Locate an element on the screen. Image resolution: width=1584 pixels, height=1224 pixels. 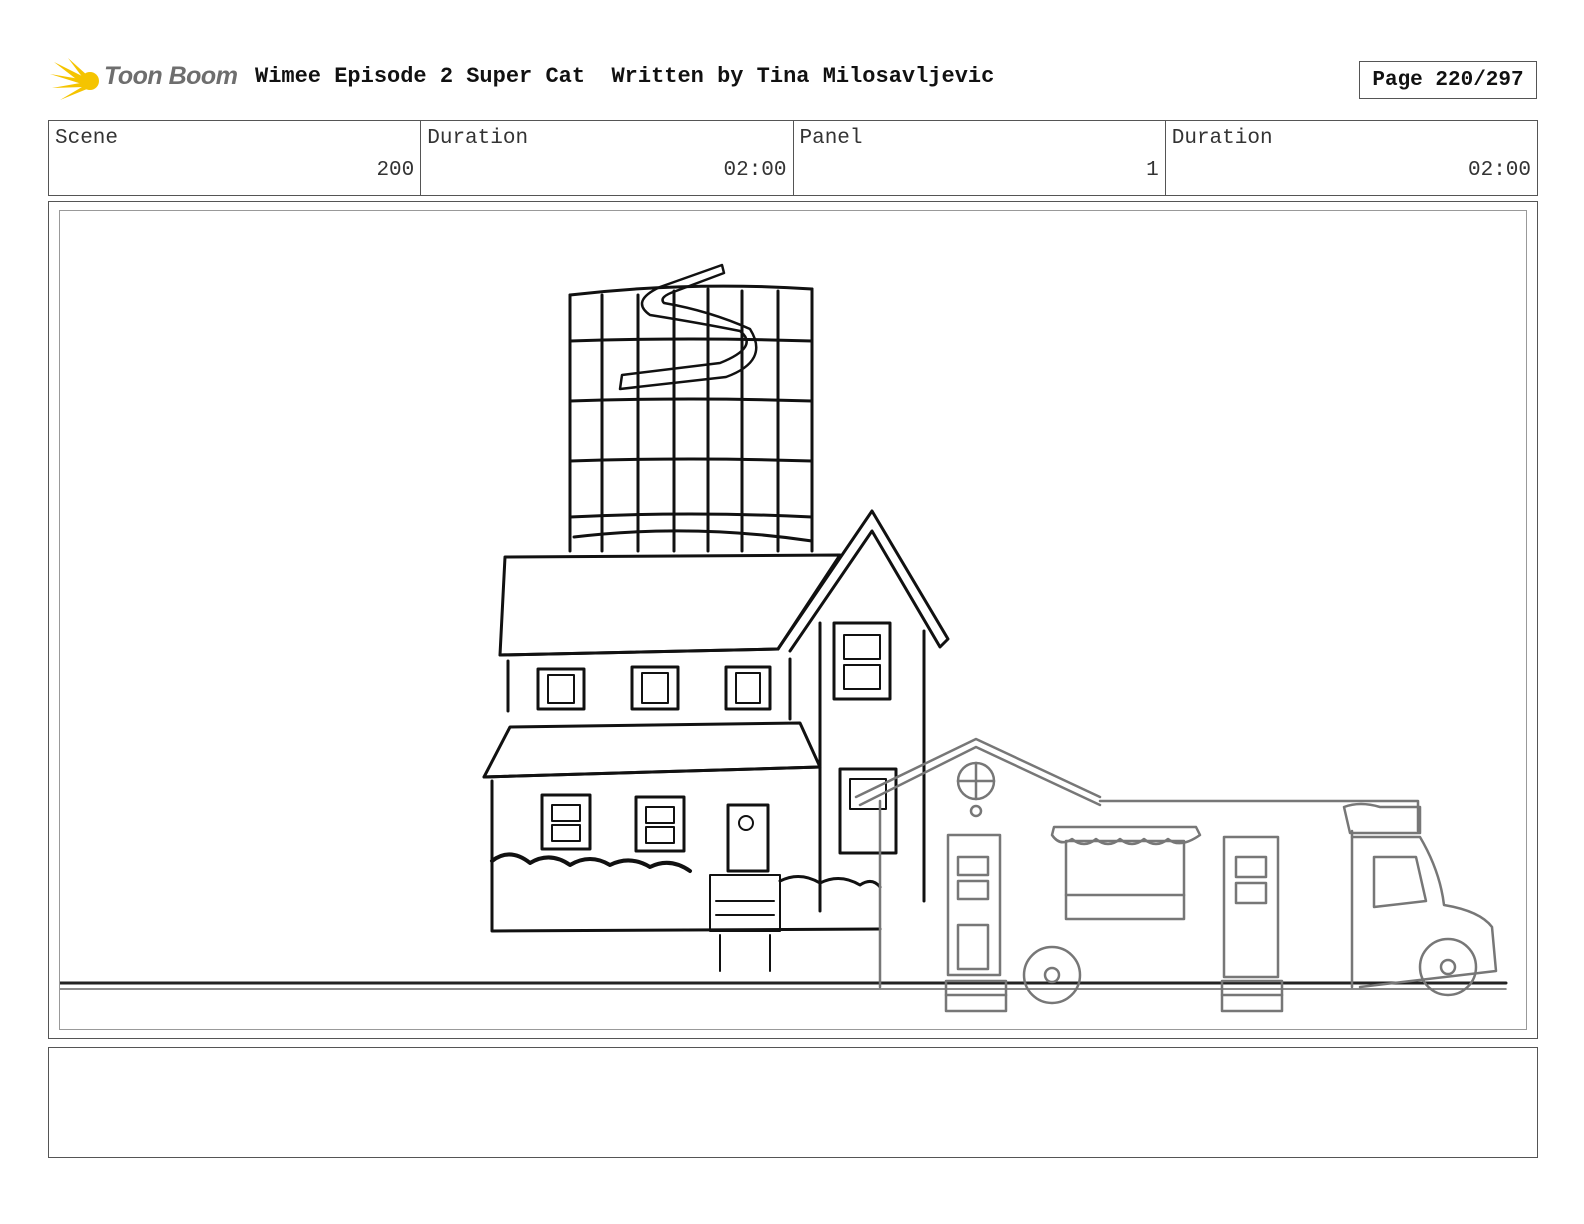
panel-label: Panel is located at coordinates (831, 138).